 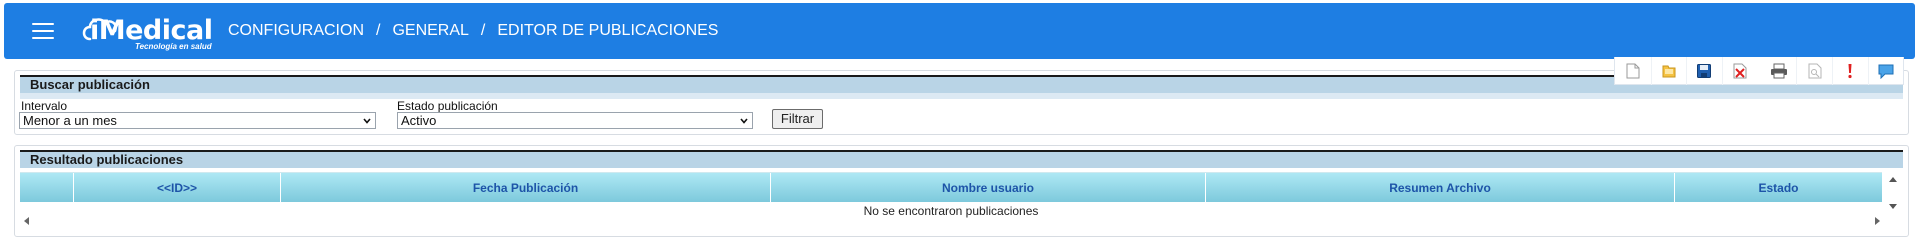 I want to click on alert-icon, so click(x=1850, y=70).